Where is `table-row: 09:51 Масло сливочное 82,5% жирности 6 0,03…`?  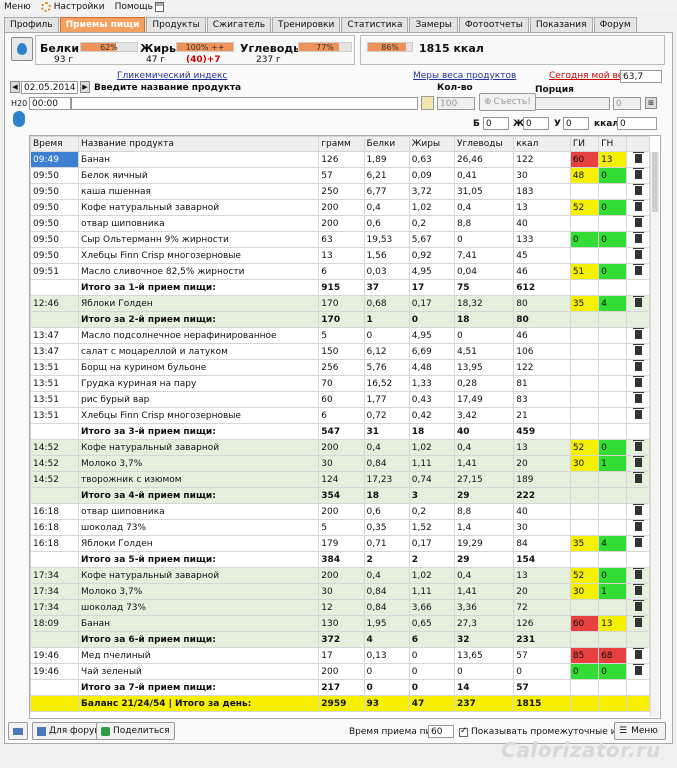 table-row: 09:51 Масло сливочное 82,5% жирности 6 0,03… is located at coordinates (340, 271).